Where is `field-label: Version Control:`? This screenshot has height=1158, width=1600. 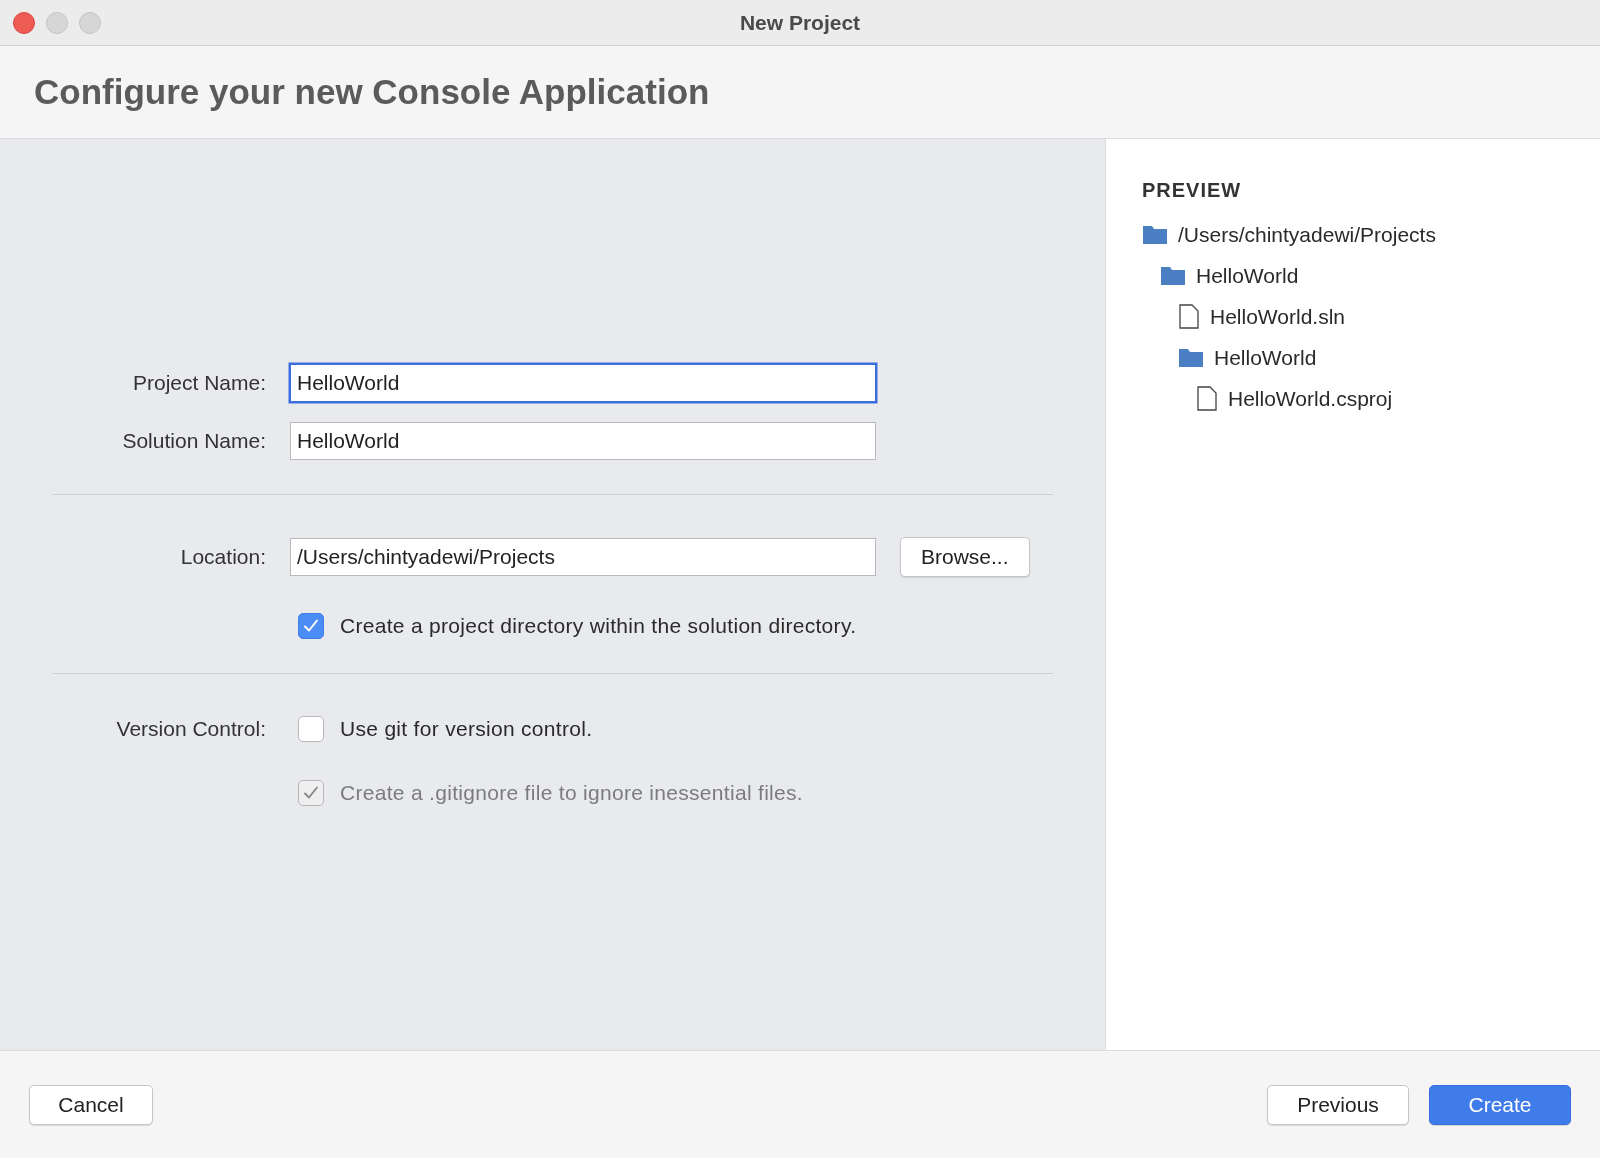
field-label: Version Control: is located at coordinates (191, 728).